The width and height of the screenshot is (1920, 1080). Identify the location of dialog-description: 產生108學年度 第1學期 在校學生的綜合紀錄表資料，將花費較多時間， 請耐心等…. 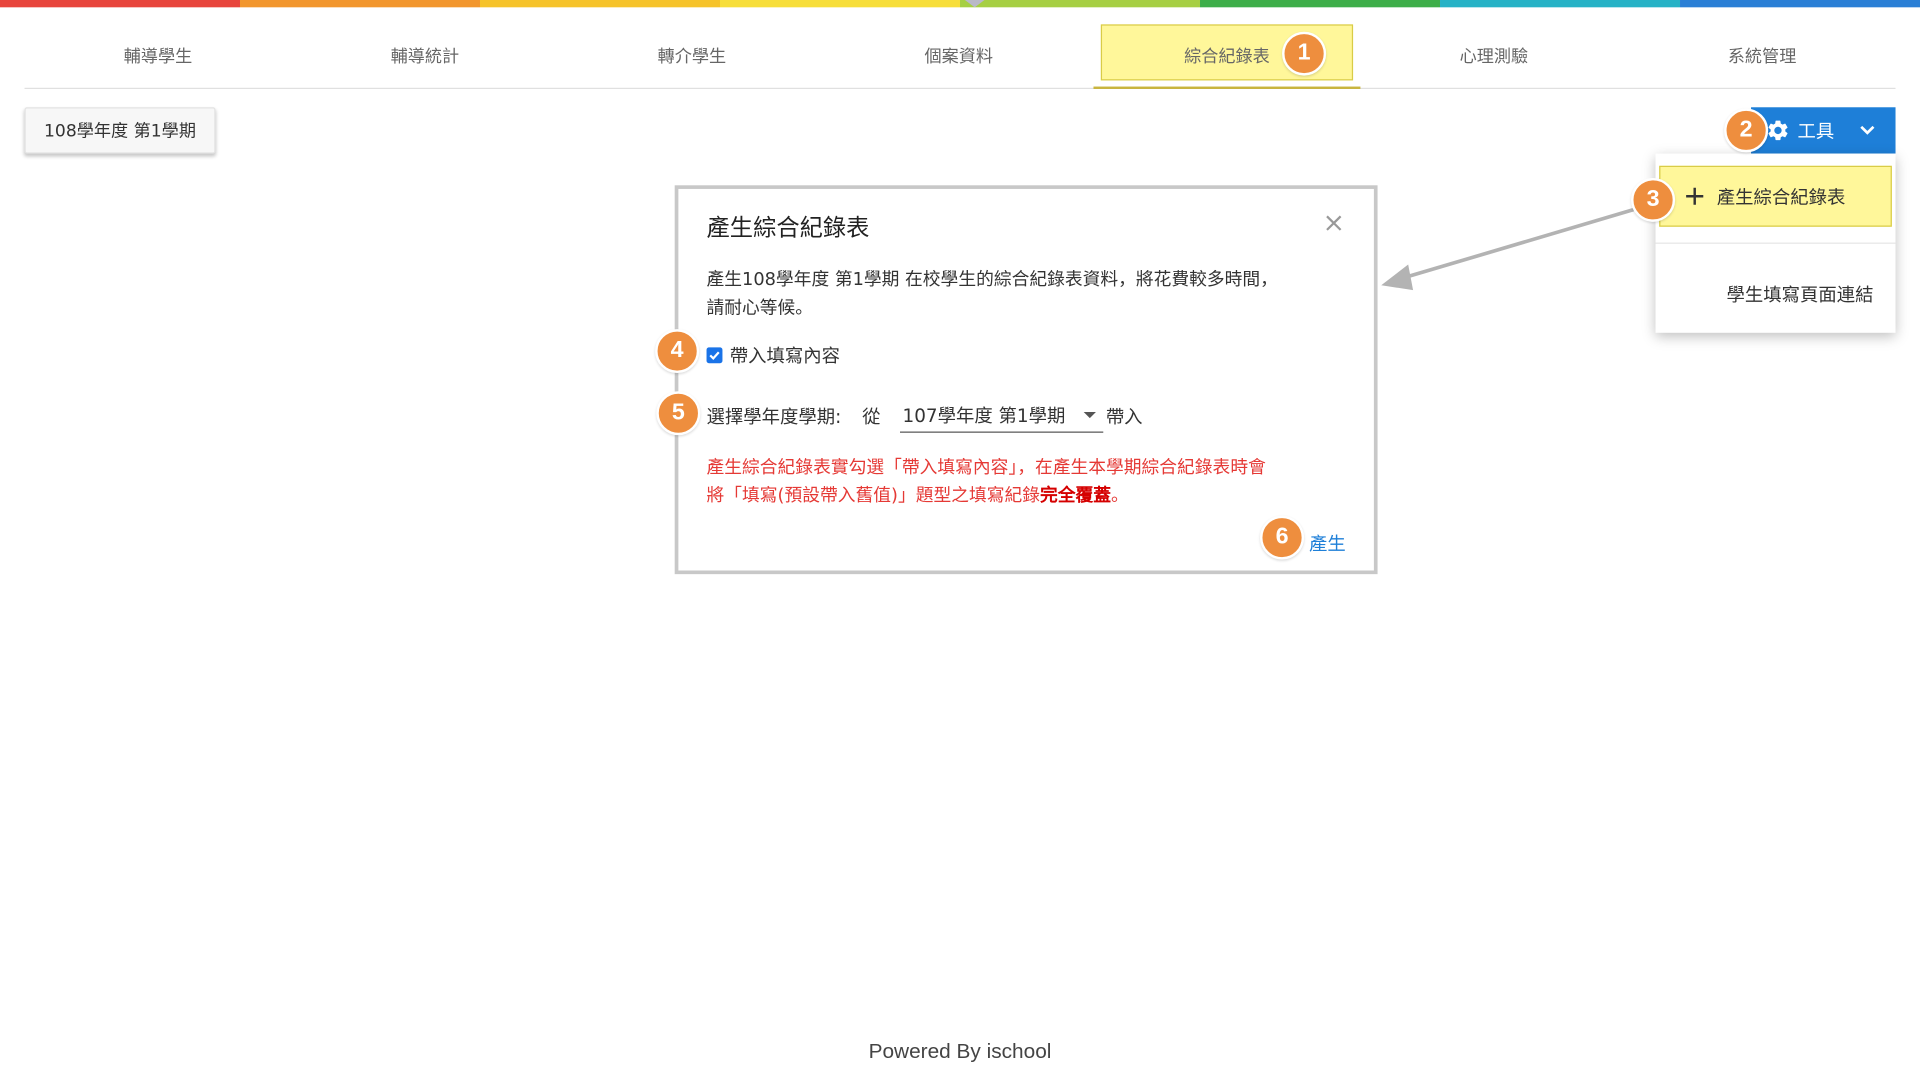
(1031, 295).